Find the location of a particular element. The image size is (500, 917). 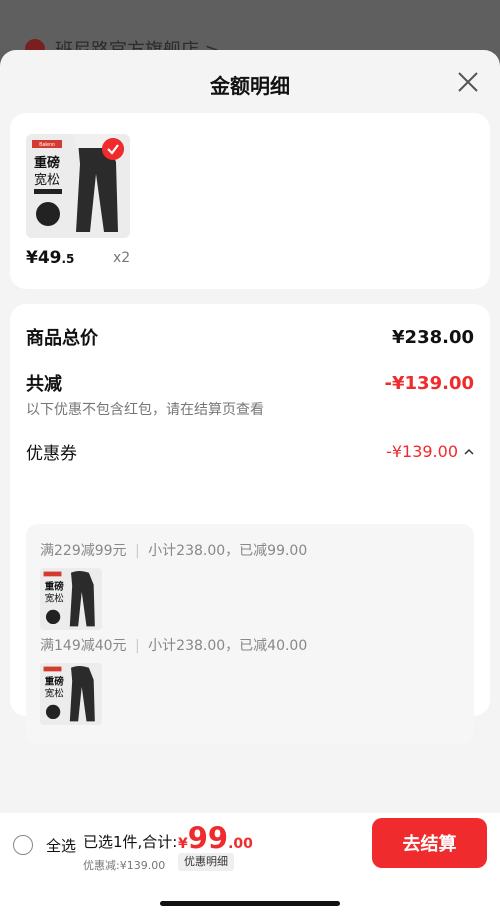

home-indicator is located at coordinates (250, 903).